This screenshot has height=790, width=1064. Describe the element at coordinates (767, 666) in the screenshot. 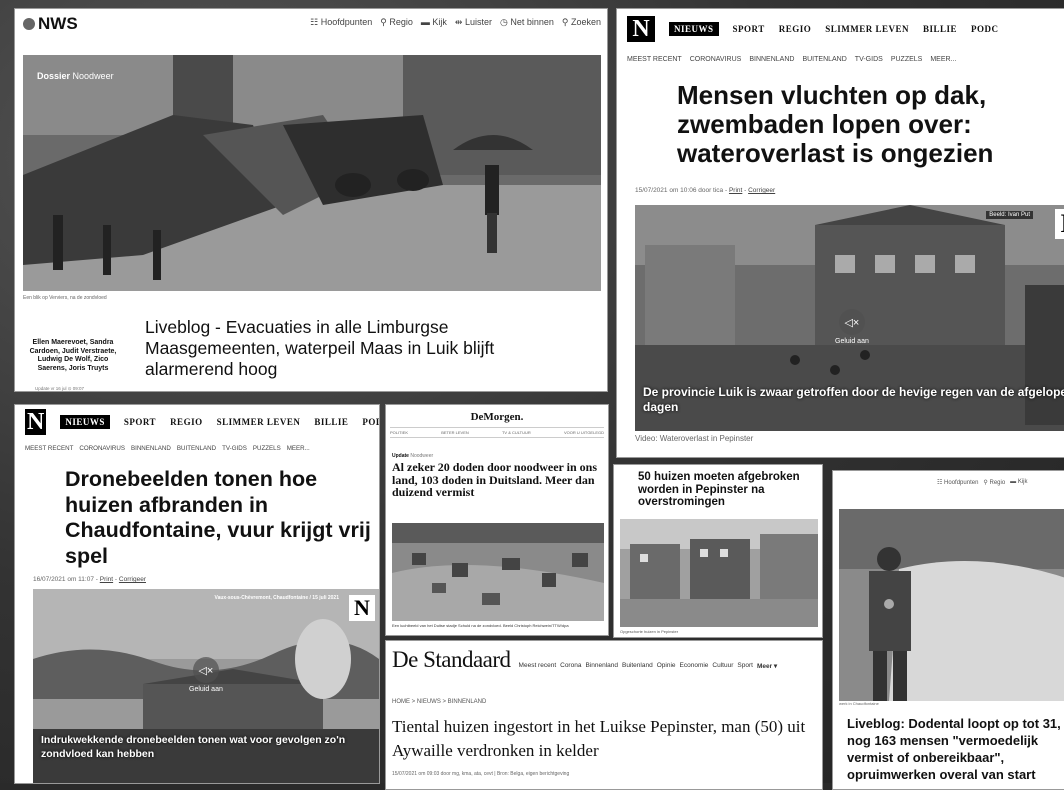

I see `nav-meer: Meer ▾` at that location.